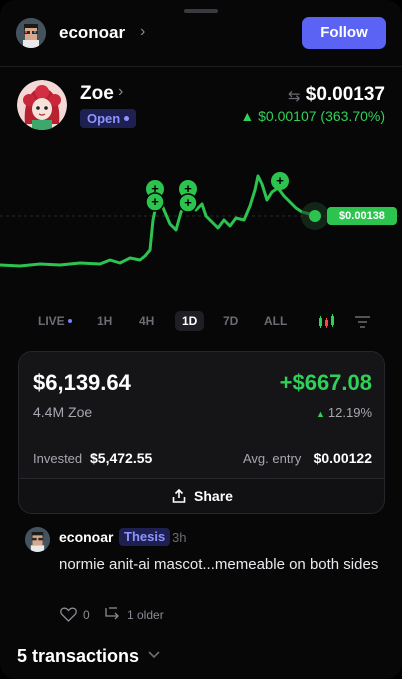 The image size is (402, 679). Describe the element at coordinates (201, 11) in the screenshot. I see `sheet-grabber` at that location.